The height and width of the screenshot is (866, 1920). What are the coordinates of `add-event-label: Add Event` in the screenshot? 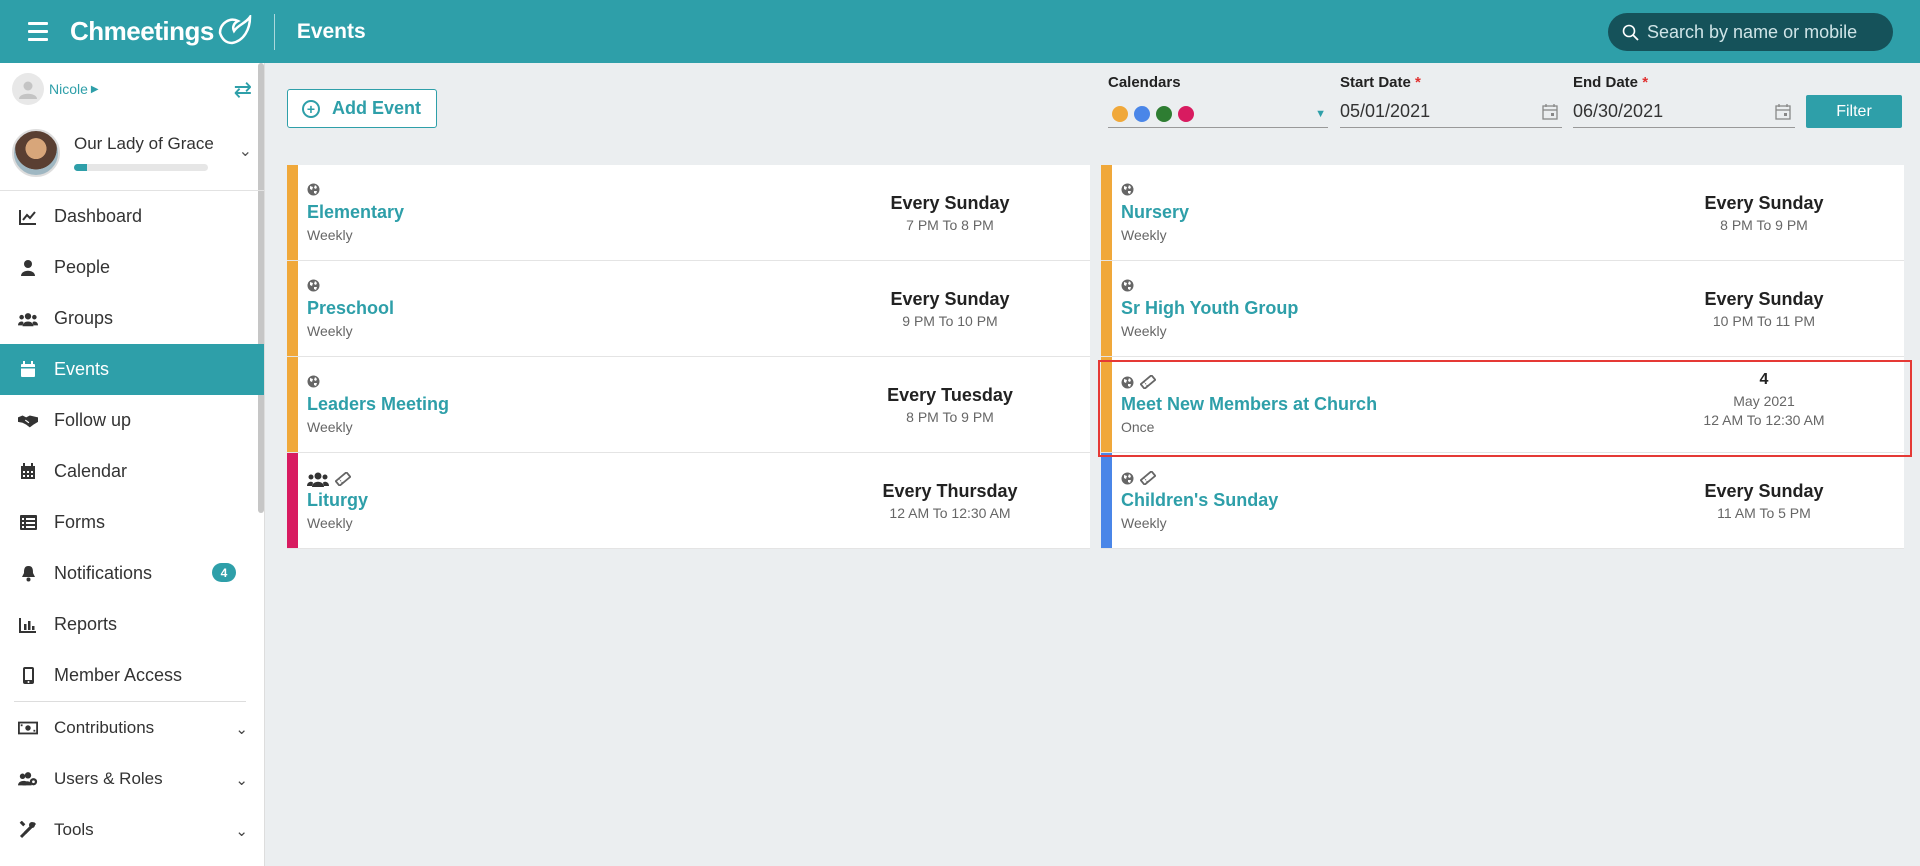 It's located at (377, 108).